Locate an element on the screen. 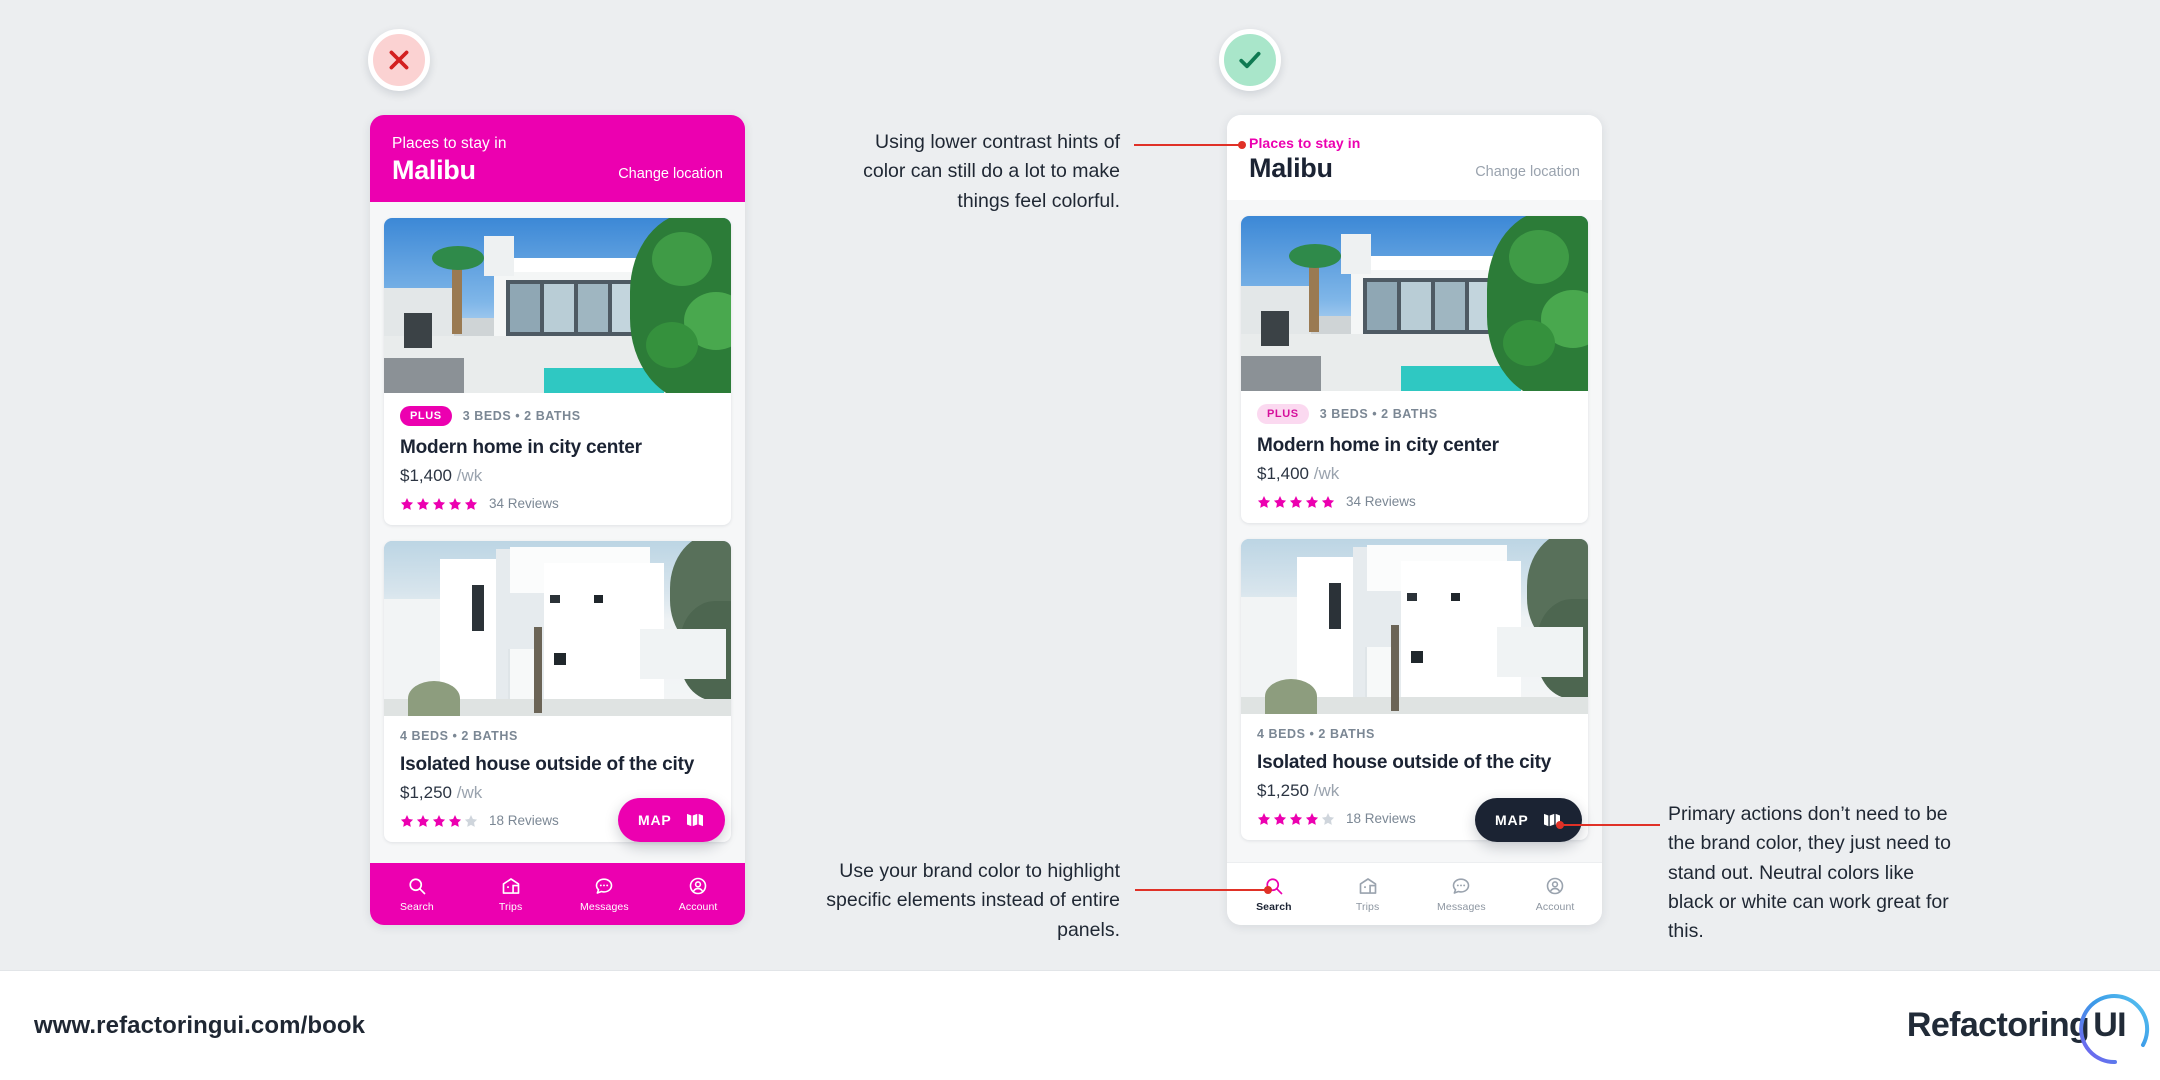  search-icon is located at coordinates (417, 885).